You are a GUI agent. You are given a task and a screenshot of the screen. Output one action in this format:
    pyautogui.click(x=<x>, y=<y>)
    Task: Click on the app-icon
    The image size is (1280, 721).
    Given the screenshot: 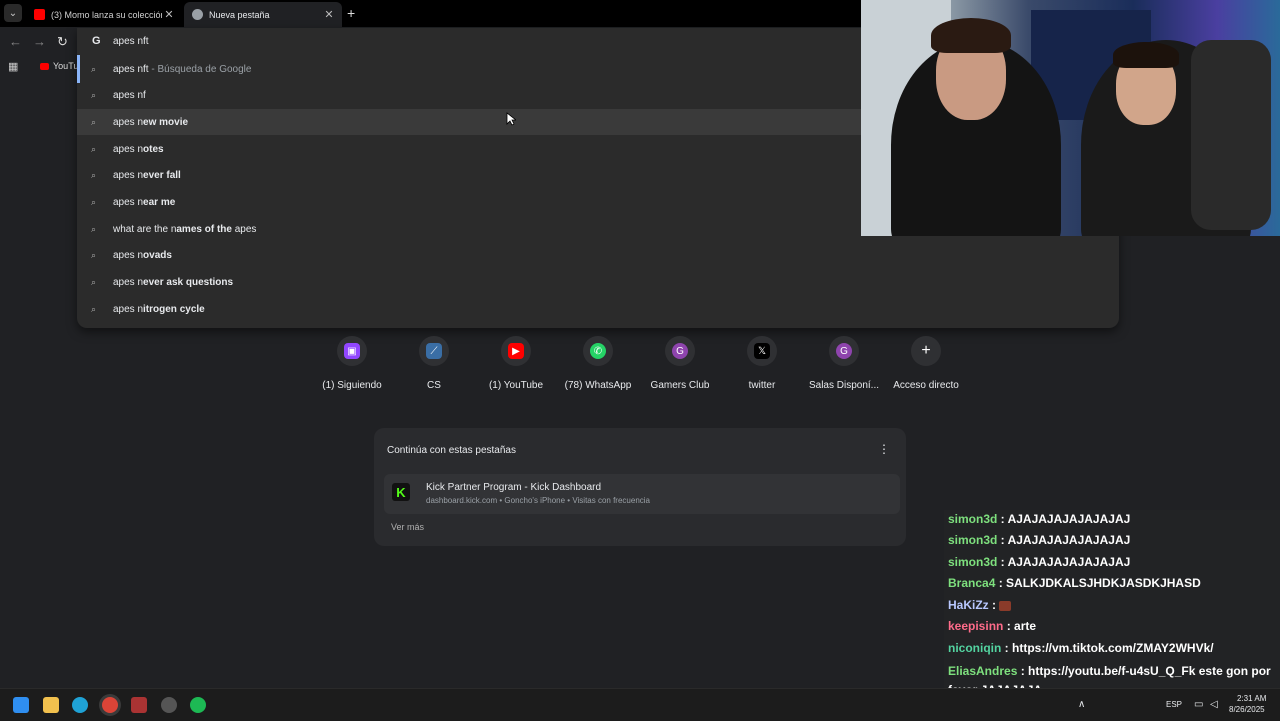 What is the action you would take?
    pyautogui.click(x=139, y=705)
    